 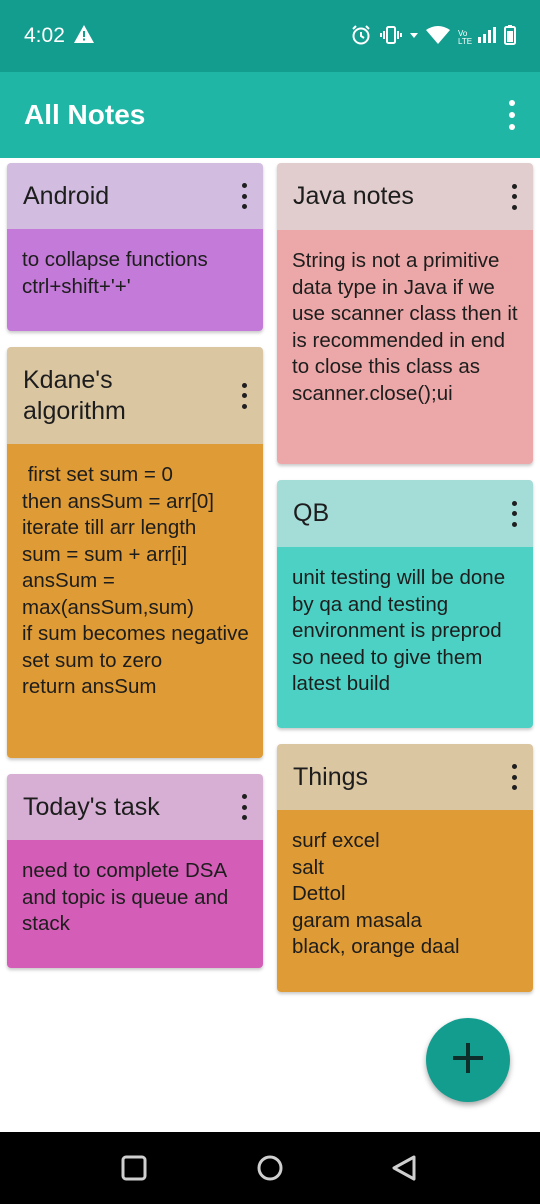 I want to click on note-header: Kdane's algorithm, so click(x=135, y=395).